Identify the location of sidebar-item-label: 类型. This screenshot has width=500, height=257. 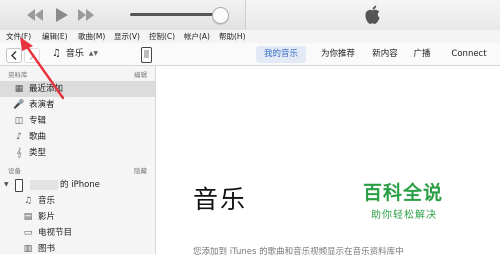
(38, 153).